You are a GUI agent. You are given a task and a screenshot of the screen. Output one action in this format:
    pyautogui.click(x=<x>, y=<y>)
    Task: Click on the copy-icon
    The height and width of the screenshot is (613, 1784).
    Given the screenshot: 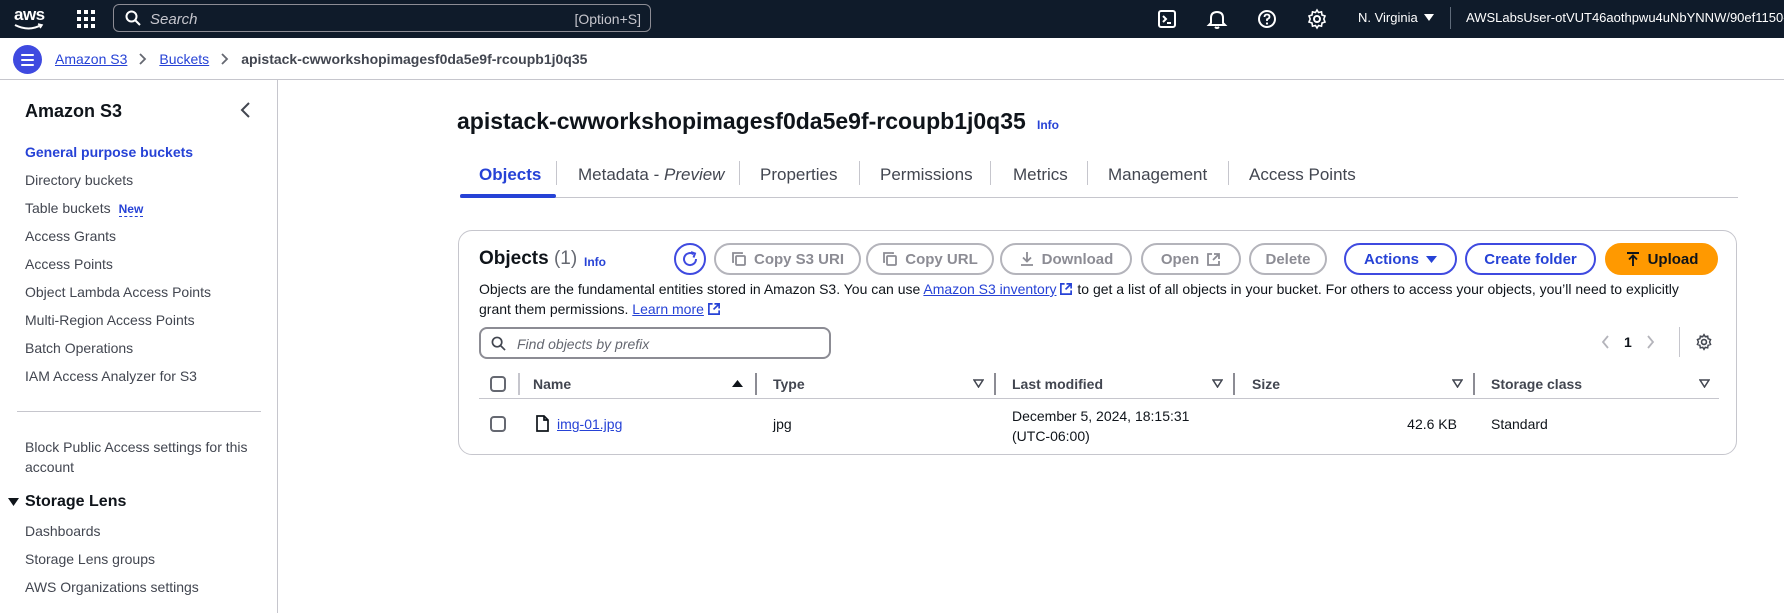 What is the action you would take?
    pyautogui.click(x=739, y=259)
    